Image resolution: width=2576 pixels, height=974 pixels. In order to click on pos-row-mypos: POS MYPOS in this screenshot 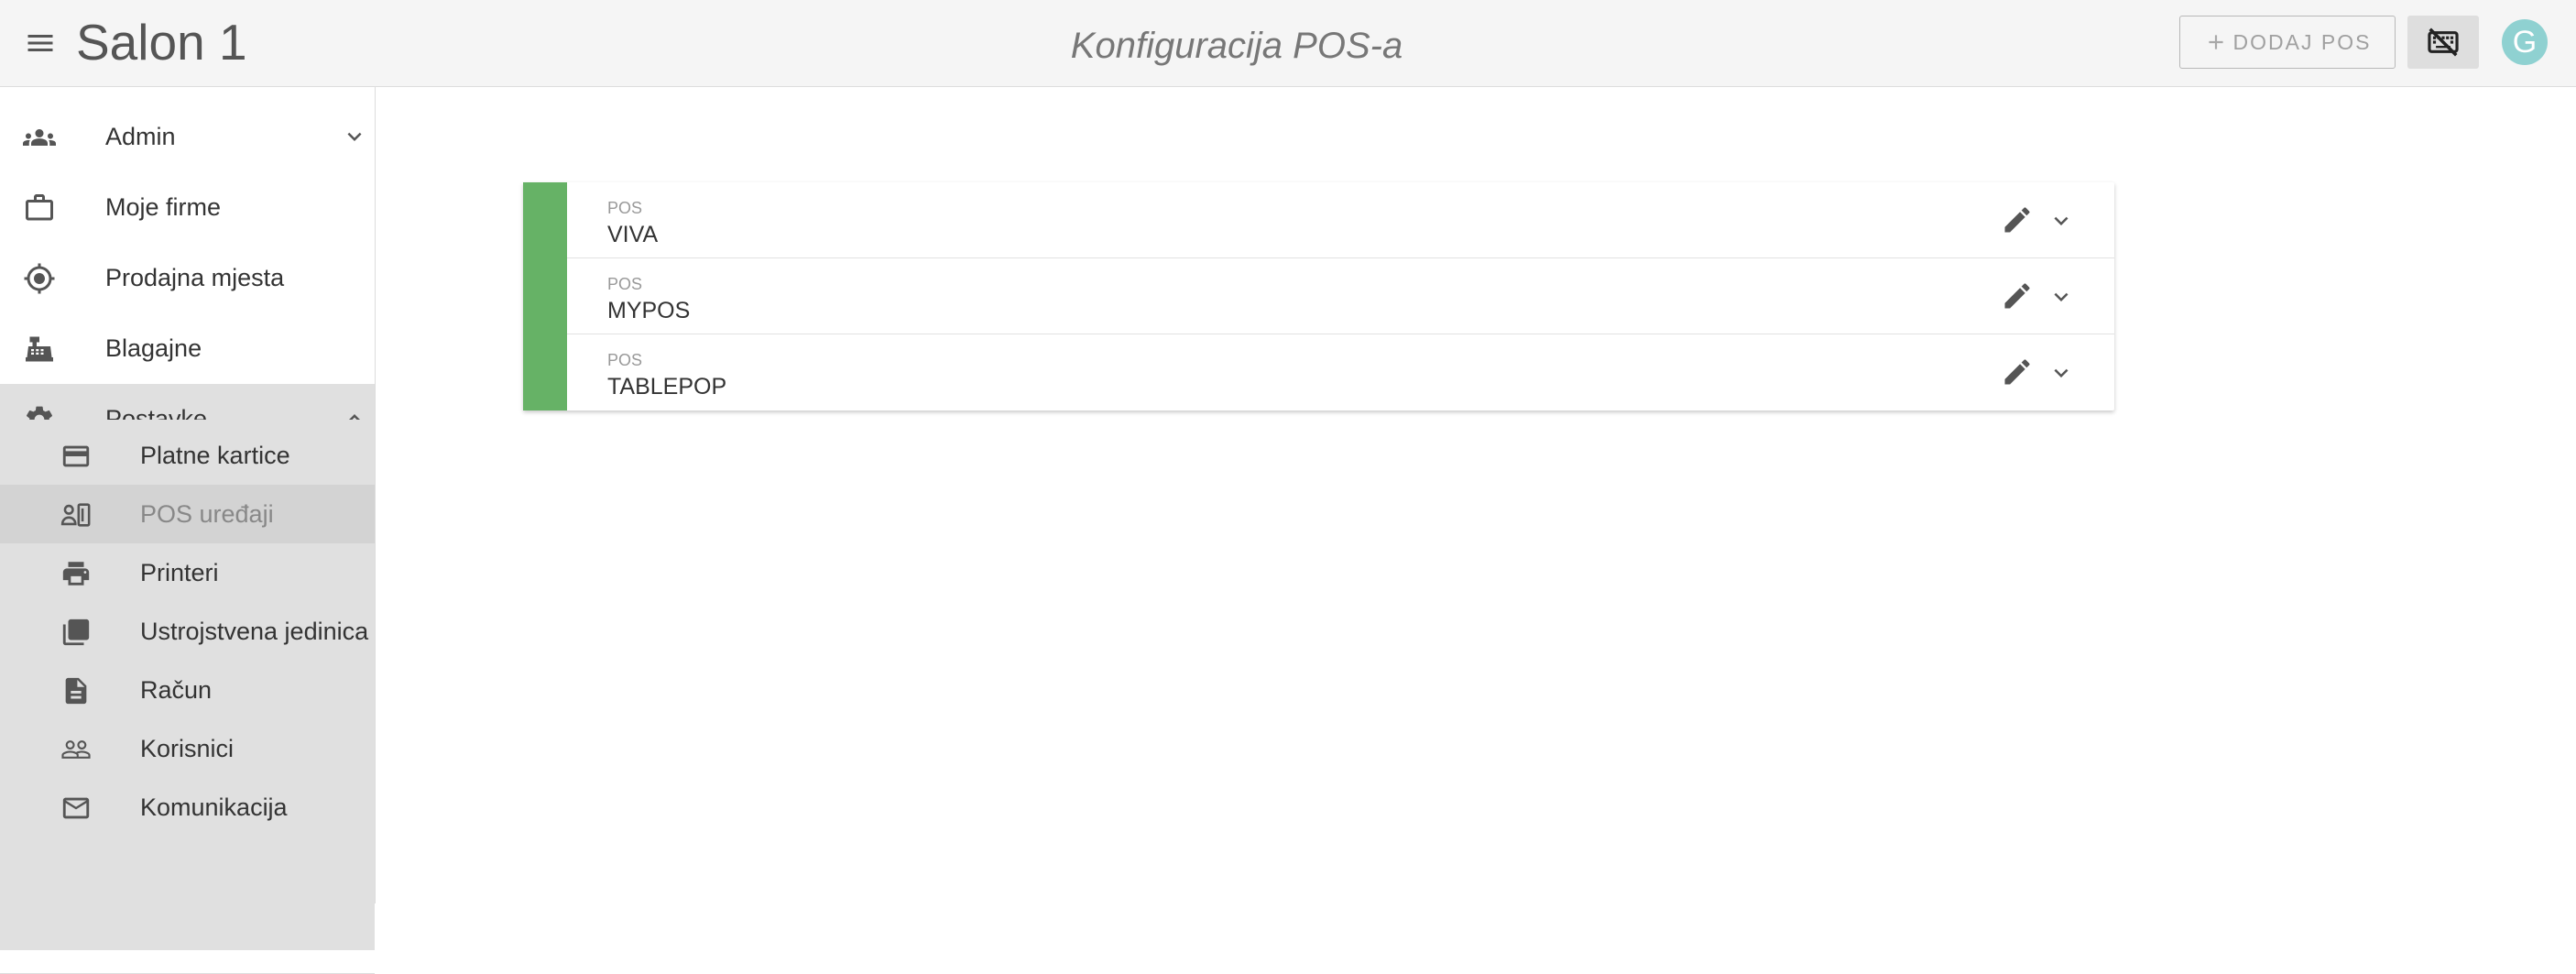, I will do `click(1319, 296)`.